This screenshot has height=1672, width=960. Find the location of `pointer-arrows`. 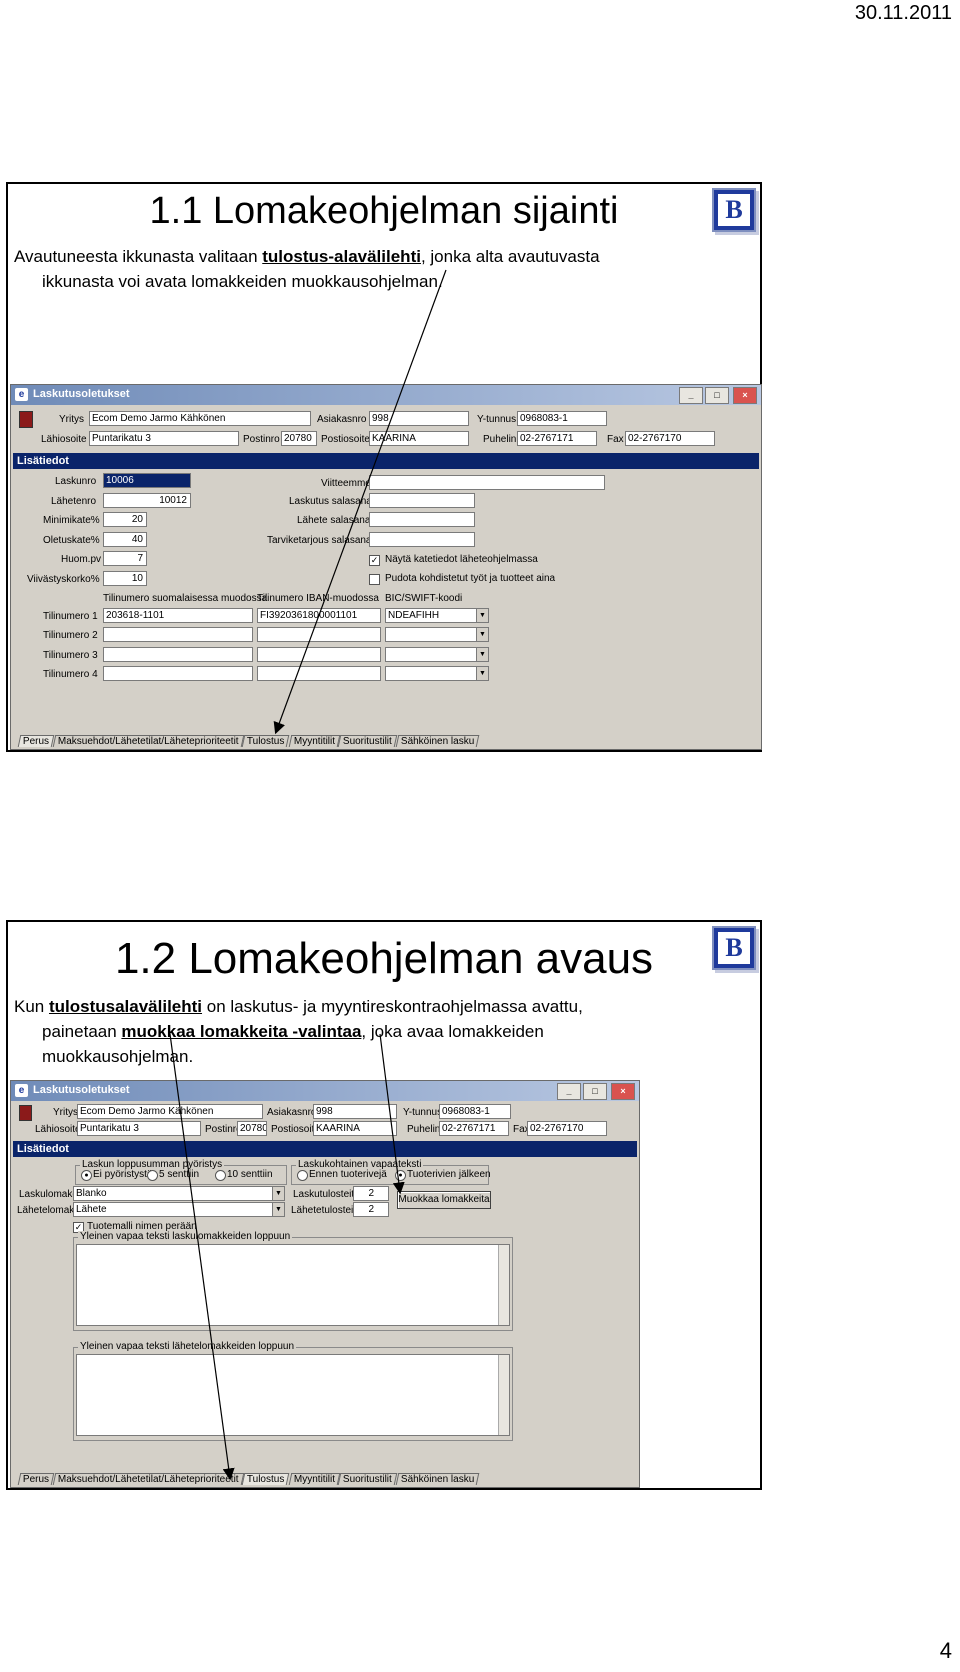

pointer-arrows is located at coordinates (287, 1257).